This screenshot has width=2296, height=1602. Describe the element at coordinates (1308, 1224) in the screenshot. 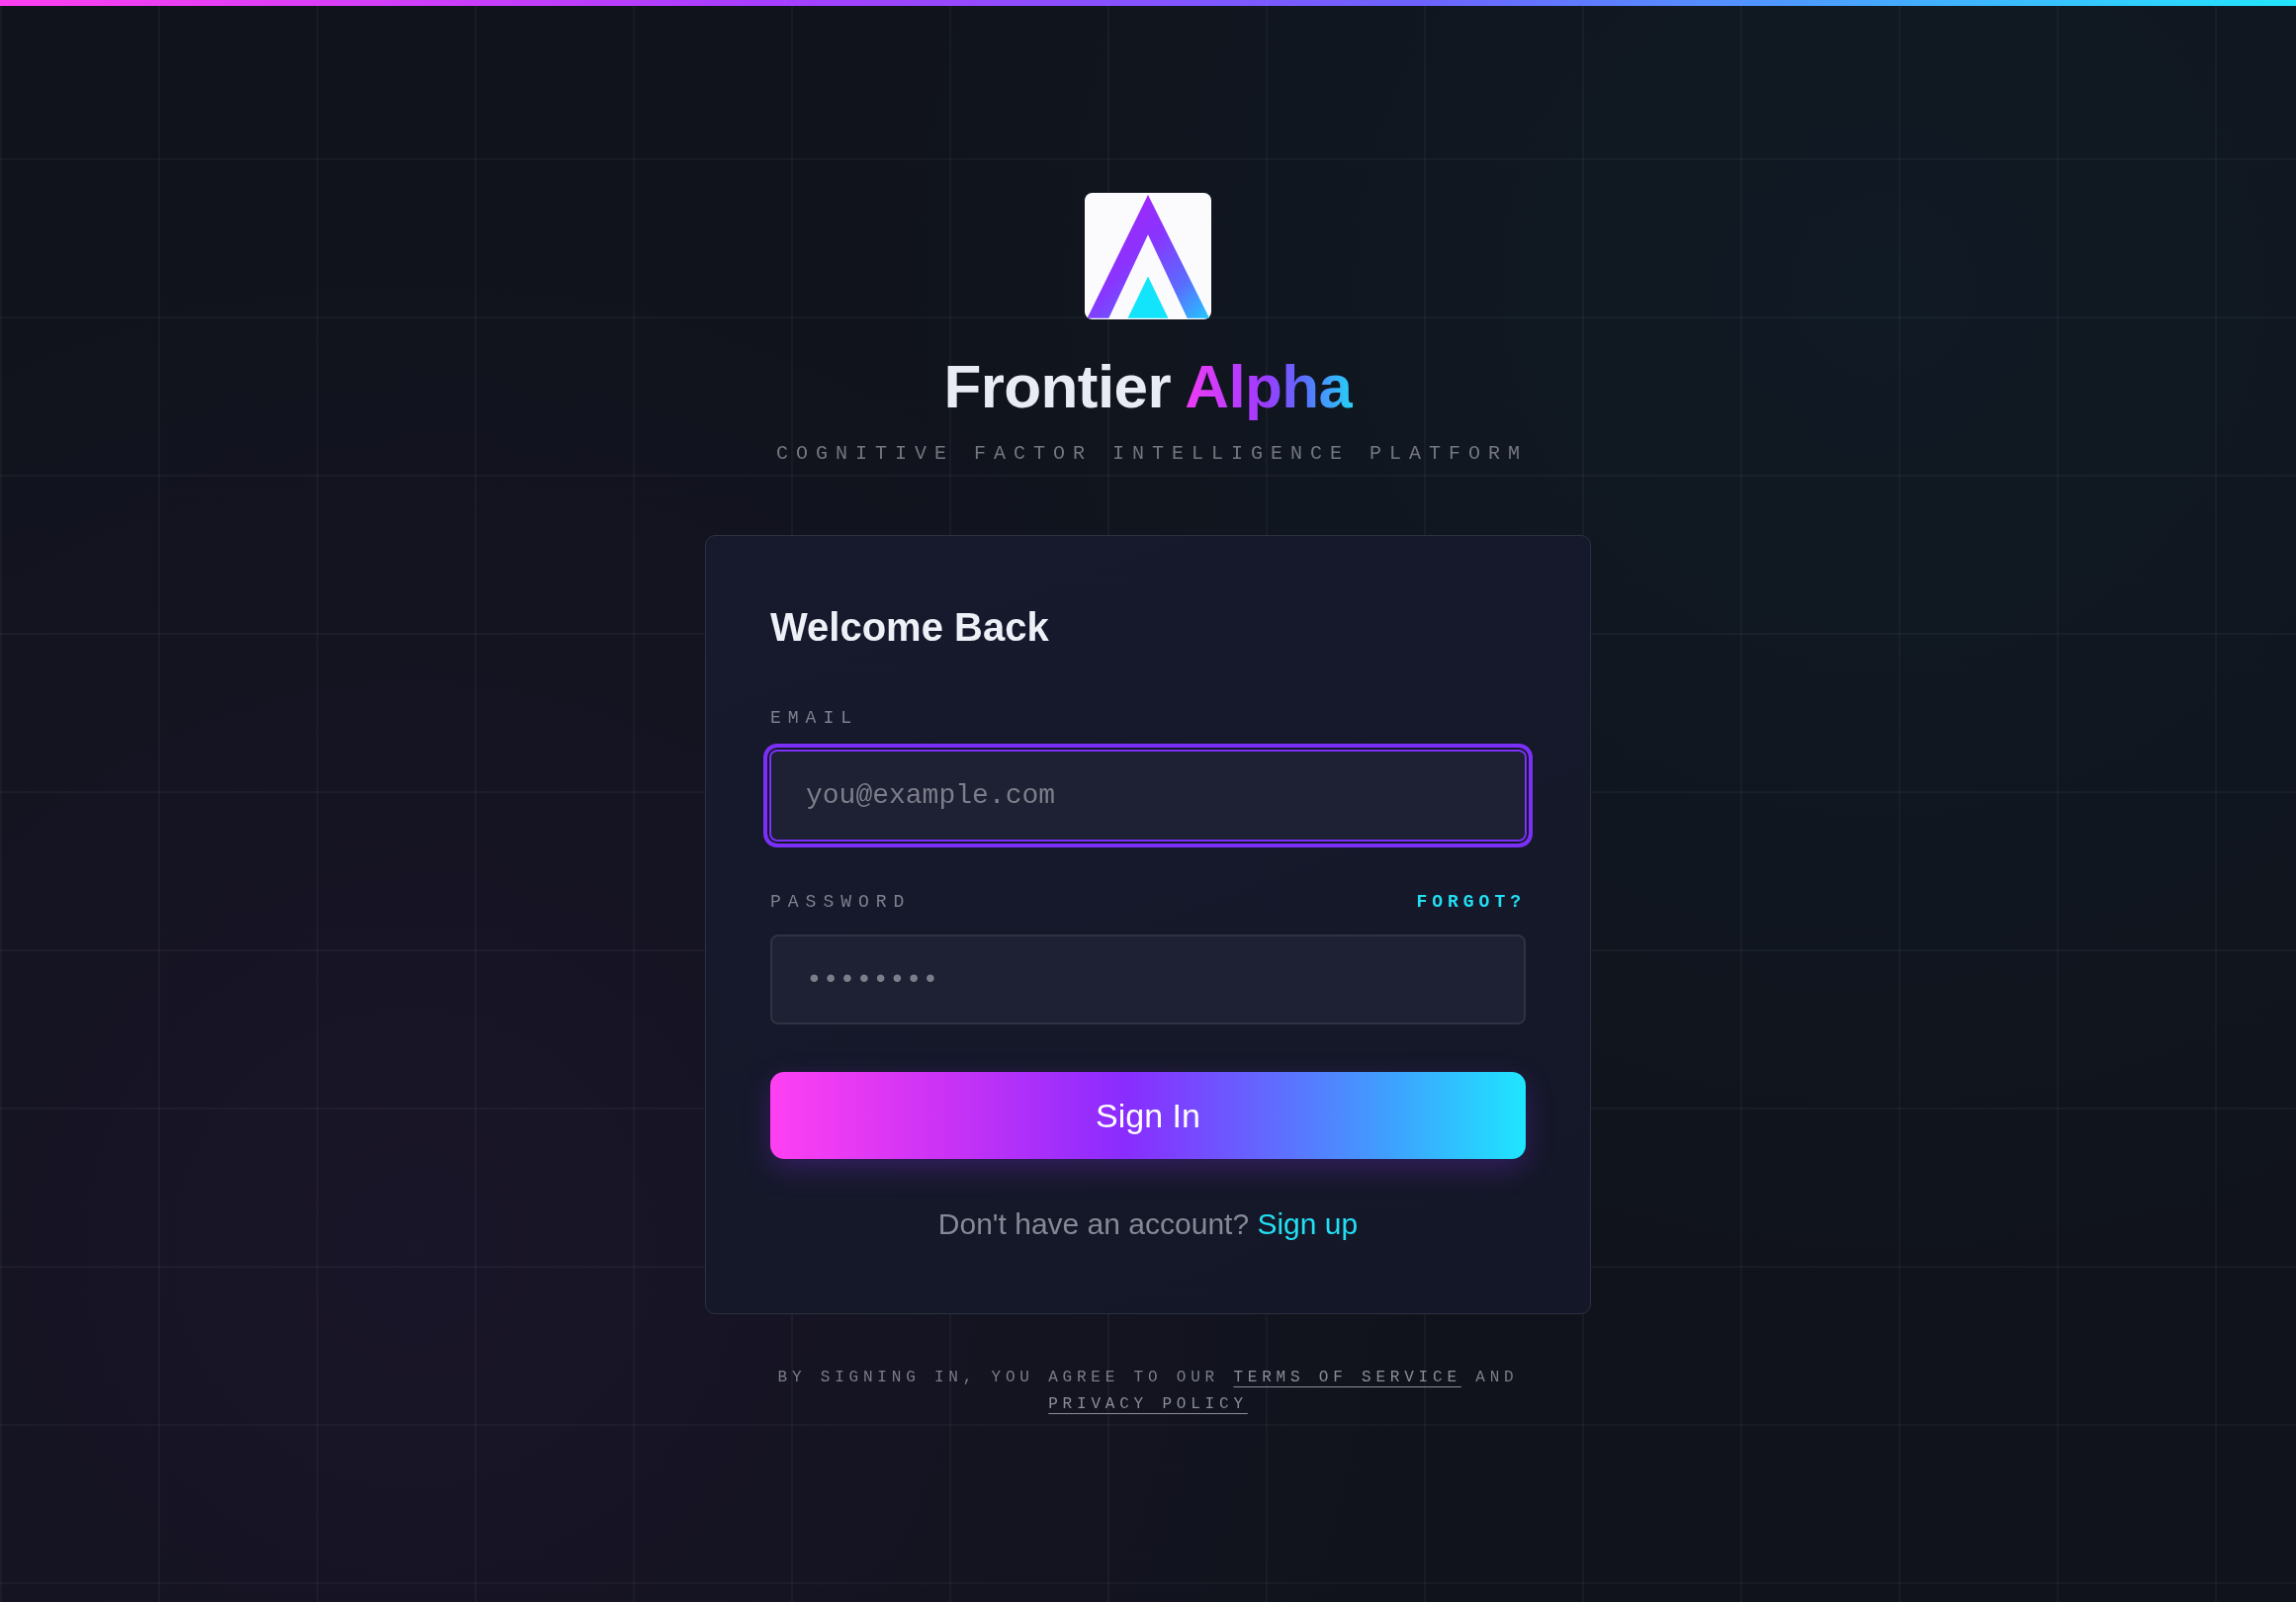

I see `signup-link: Sign up` at that location.